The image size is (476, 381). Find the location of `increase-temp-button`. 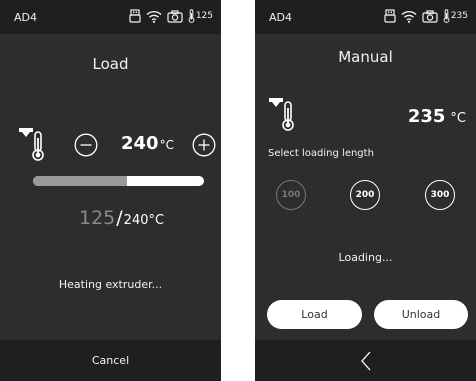

increase-temp-button is located at coordinates (204, 145).